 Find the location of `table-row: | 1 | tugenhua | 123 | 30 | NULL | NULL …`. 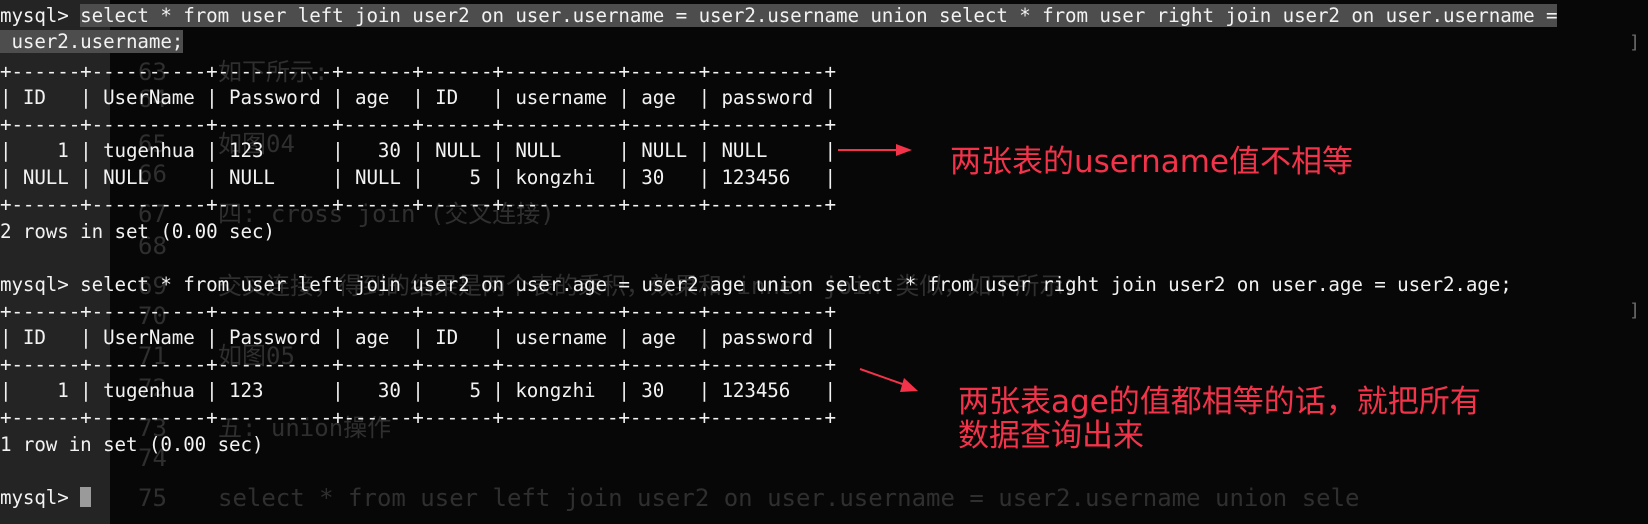

table-row: | 1 | tugenhua | 123 | 30 | NULL | NULL … is located at coordinates (418, 150).